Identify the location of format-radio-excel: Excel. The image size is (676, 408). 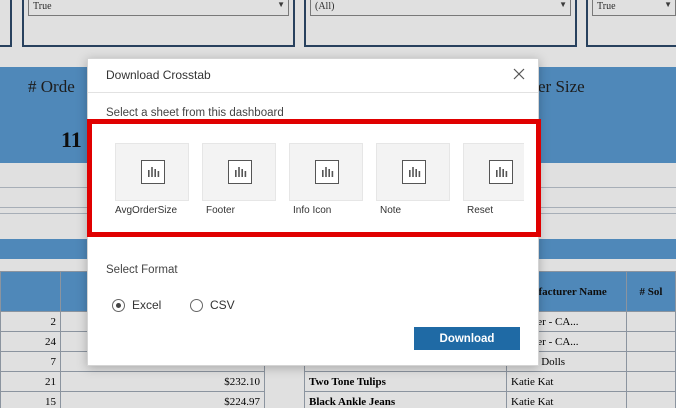
(136, 305).